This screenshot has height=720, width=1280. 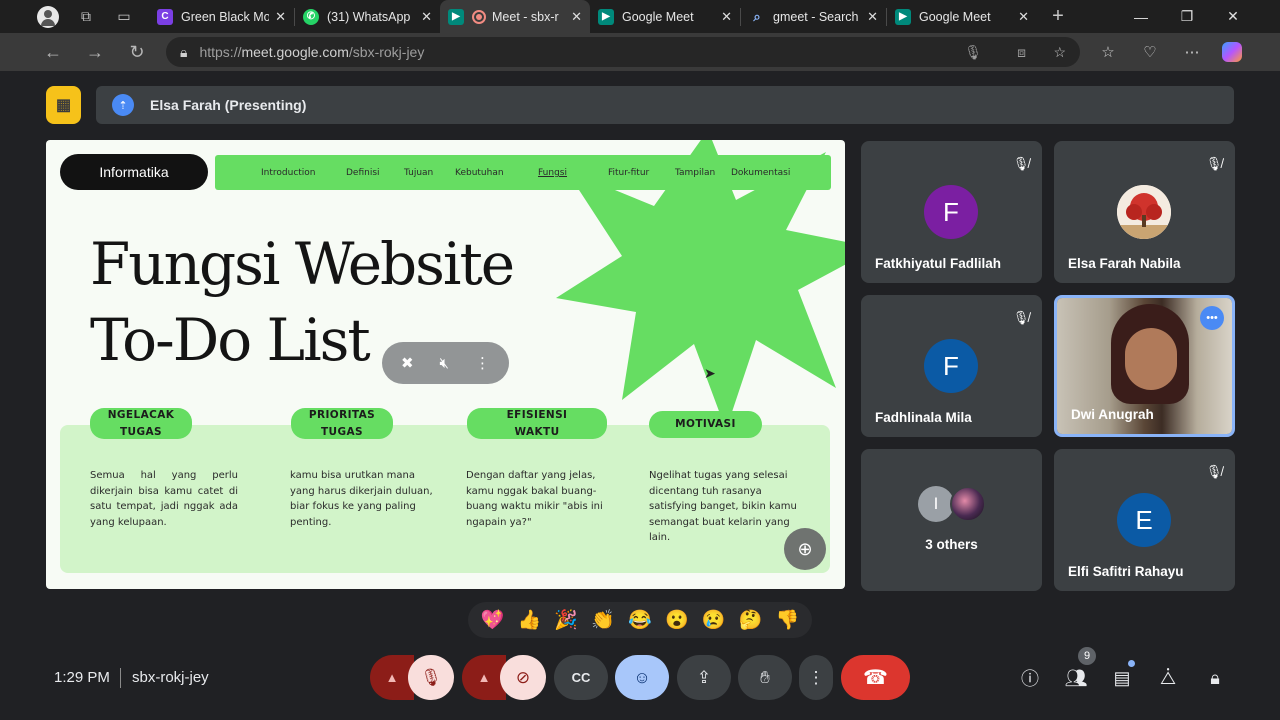 What do you see at coordinates (311, 16) in the screenshot?
I see `whatsapp-icon: ✆` at bounding box center [311, 16].